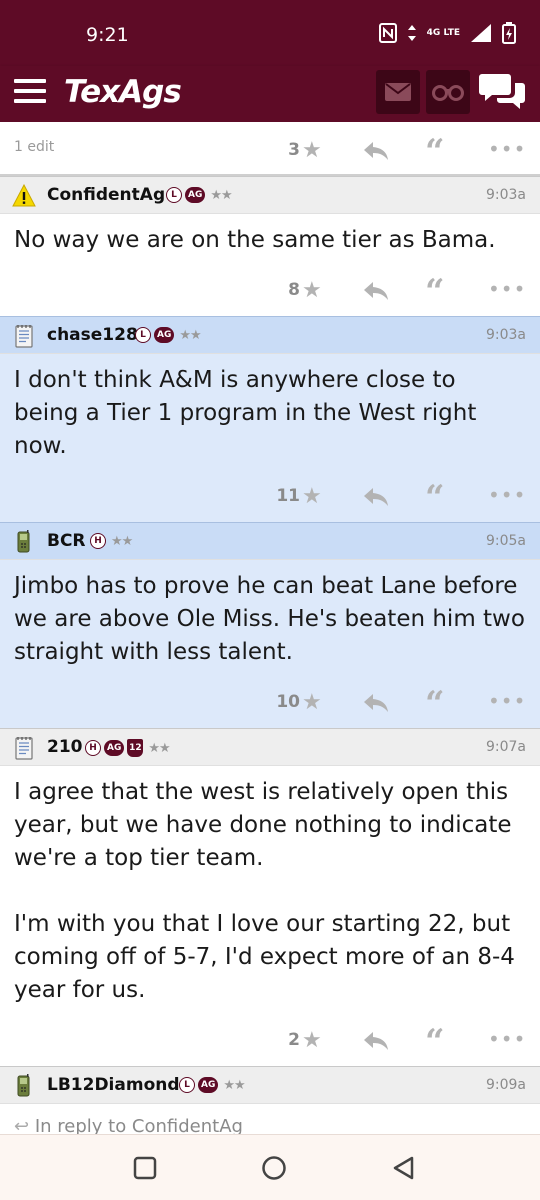 This screenshot has height=1200, width=540. Describe the element at coordinates (288, 702) in the screenshot. I see `like-count: 10` at that location.